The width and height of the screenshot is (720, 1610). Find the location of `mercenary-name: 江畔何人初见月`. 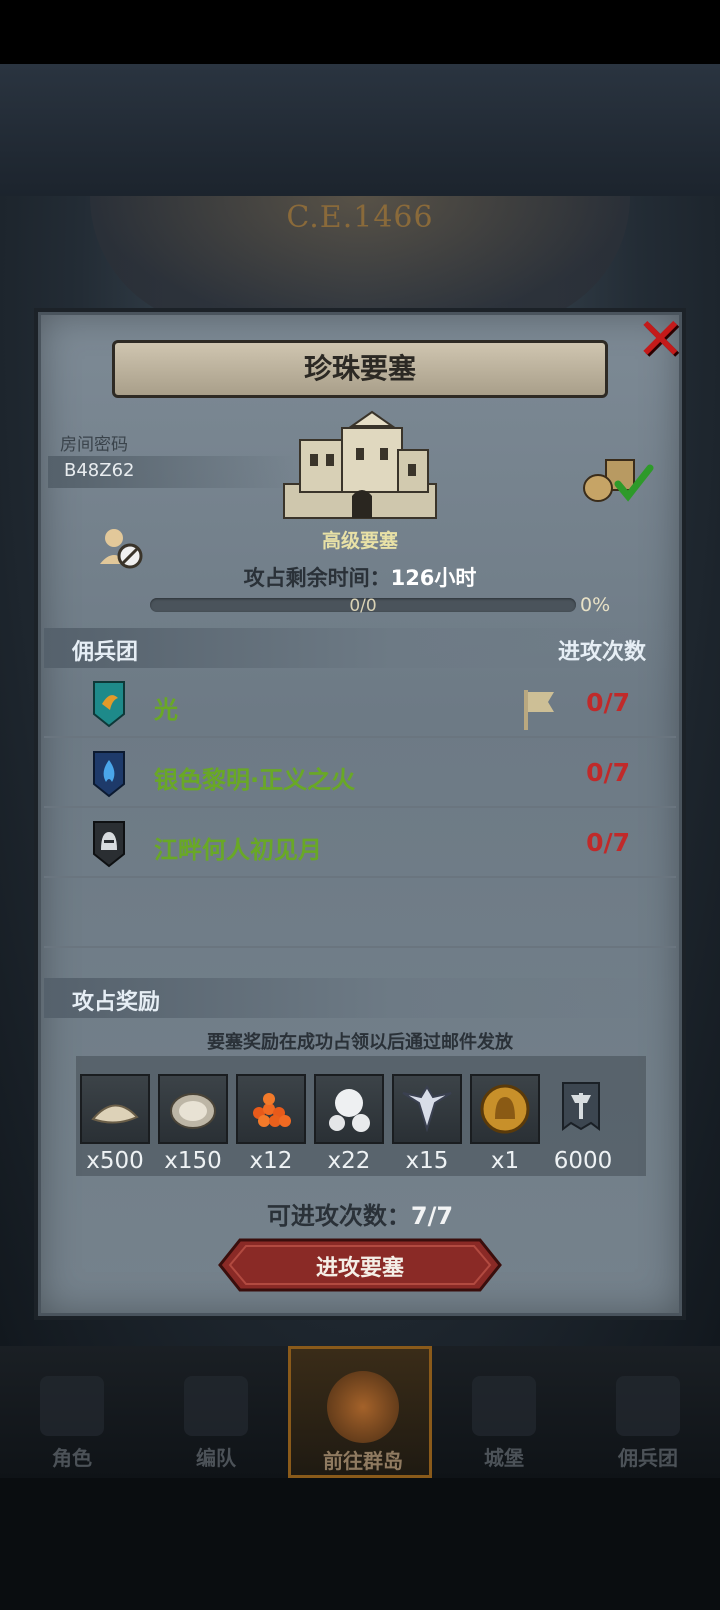

mercenary-name: 江畔何人初见月 is located at coordinates (238, 850).